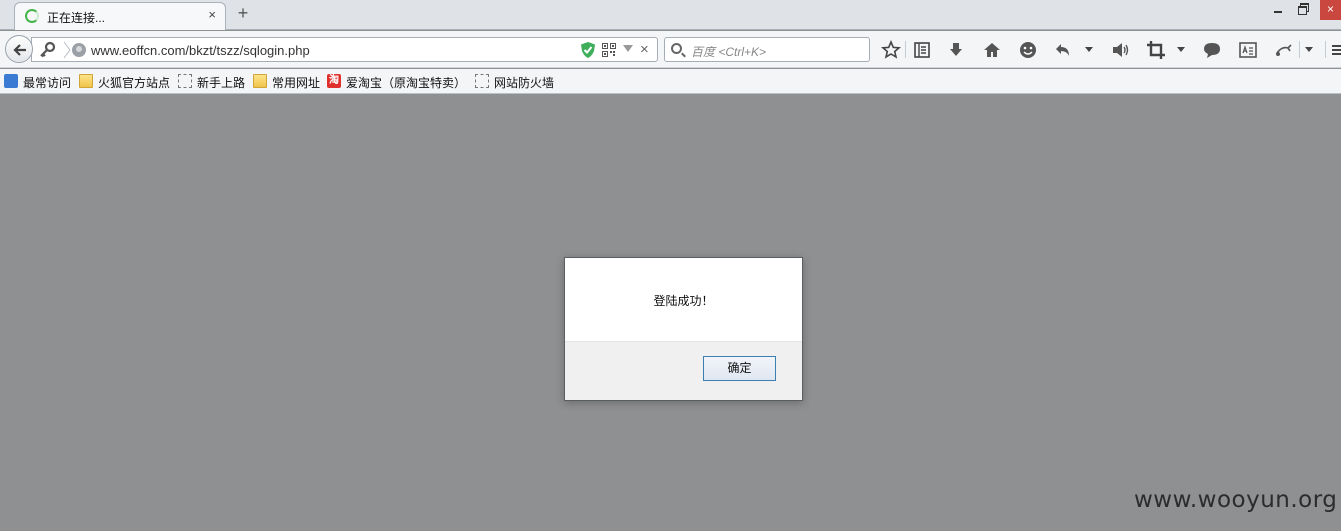 The width and height of the screenshot is (1341, 531). Describe the element at coordinates (728, 51) in the screenshot. I see `search-input: 百度 <Ctrl+K>` at that location.